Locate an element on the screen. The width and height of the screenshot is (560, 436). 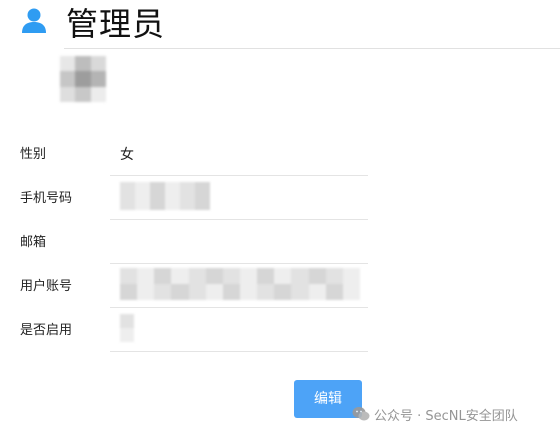
redacted-account is located at coordinates (240, 284).